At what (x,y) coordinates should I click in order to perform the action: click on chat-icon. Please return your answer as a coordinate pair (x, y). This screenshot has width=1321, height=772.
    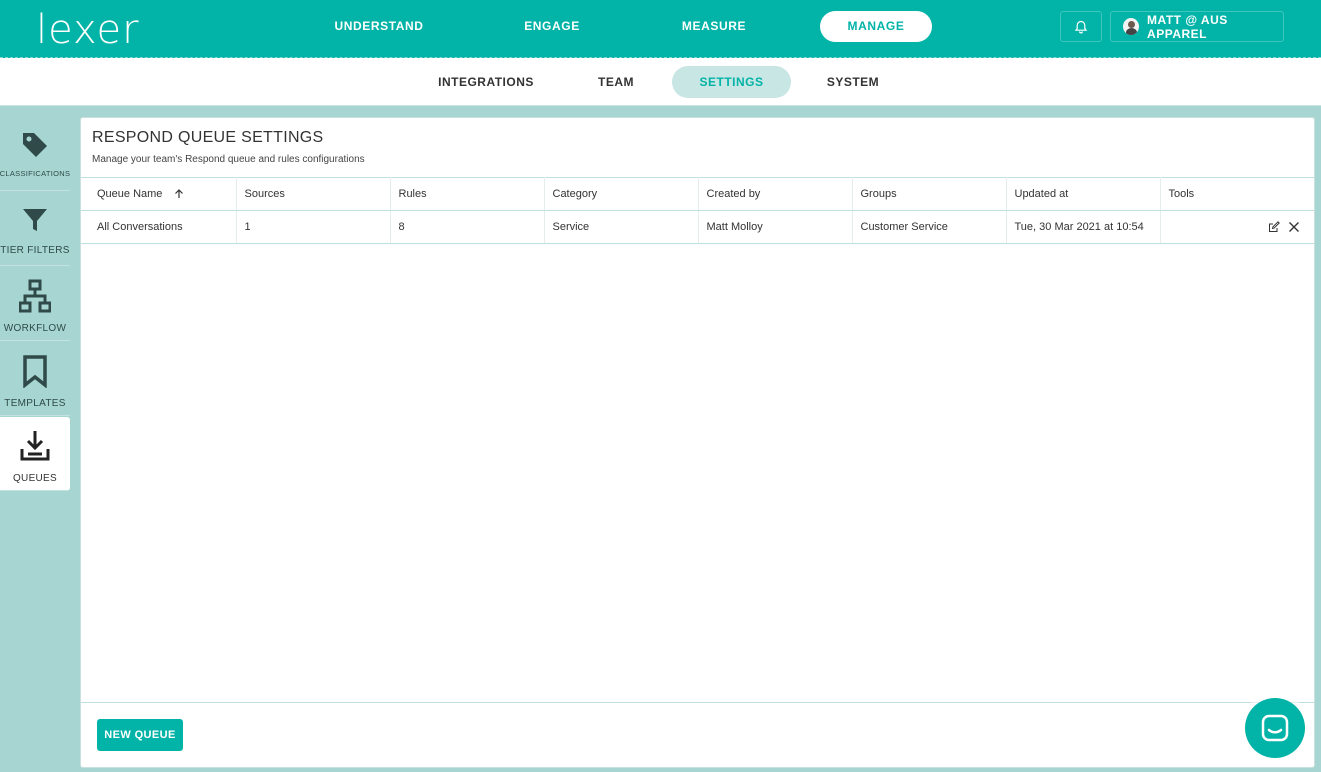
    Looking at the image, I should click on (1275, 728).